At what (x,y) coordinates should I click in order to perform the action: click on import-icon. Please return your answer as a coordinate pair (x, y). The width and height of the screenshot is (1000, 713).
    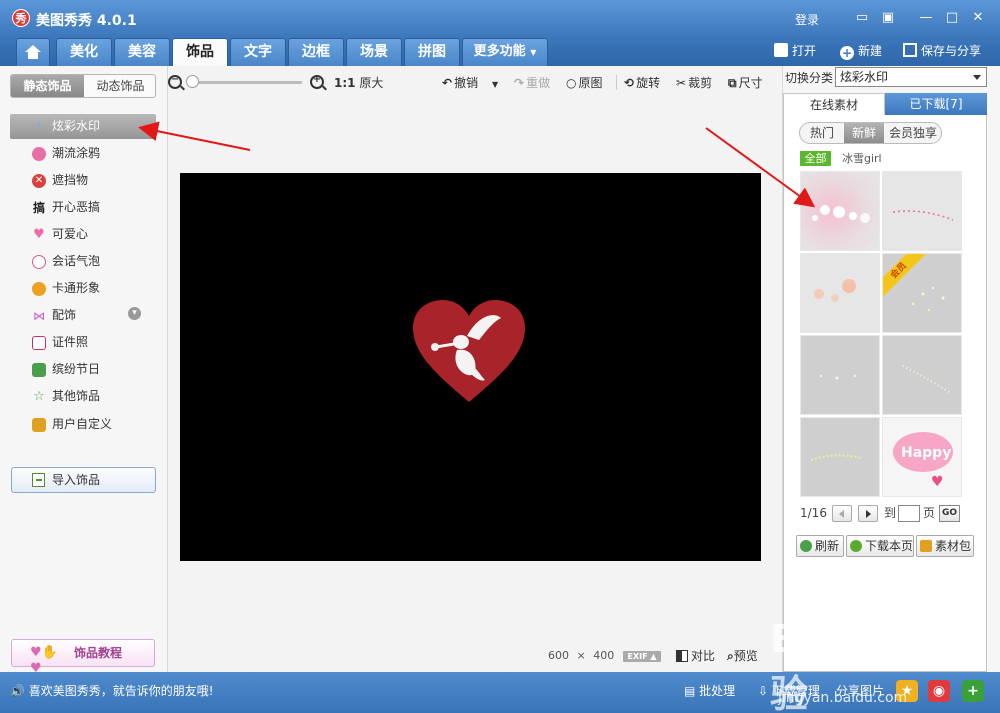
    Looking at the image, I should click on (38, 480).